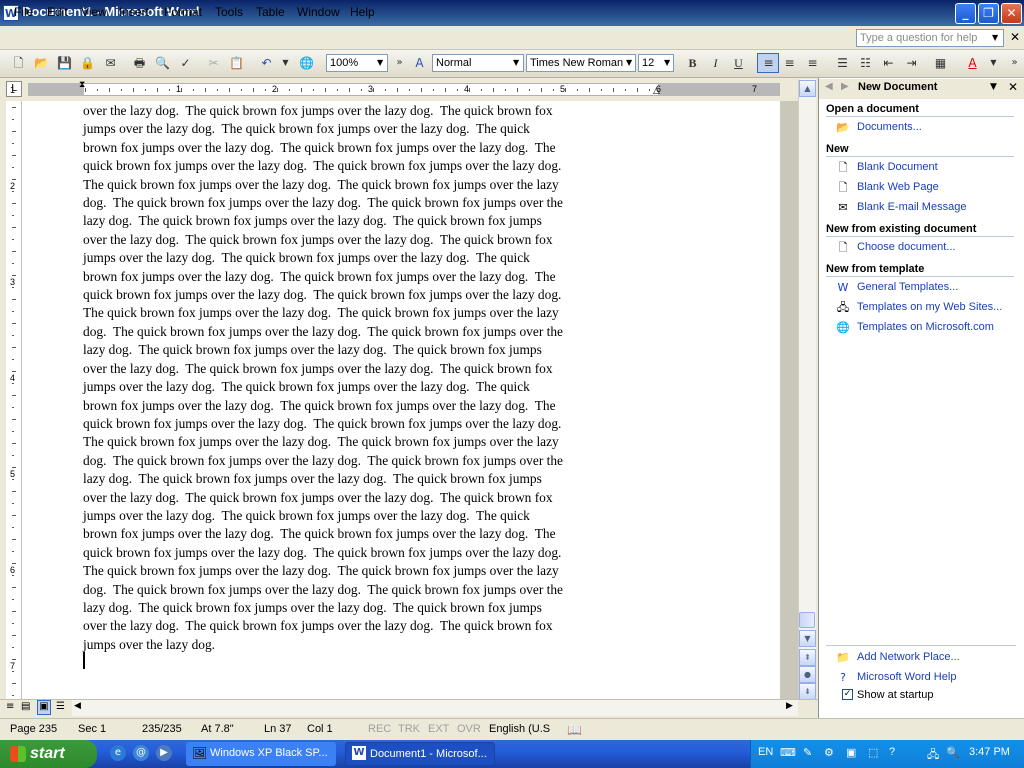 The height and width of the screenshot is (768, 1024). What do you see at coordinates (807, 752) in the screenshot?
I see `pen-icon: ✎` at bounding box center [807, 752].